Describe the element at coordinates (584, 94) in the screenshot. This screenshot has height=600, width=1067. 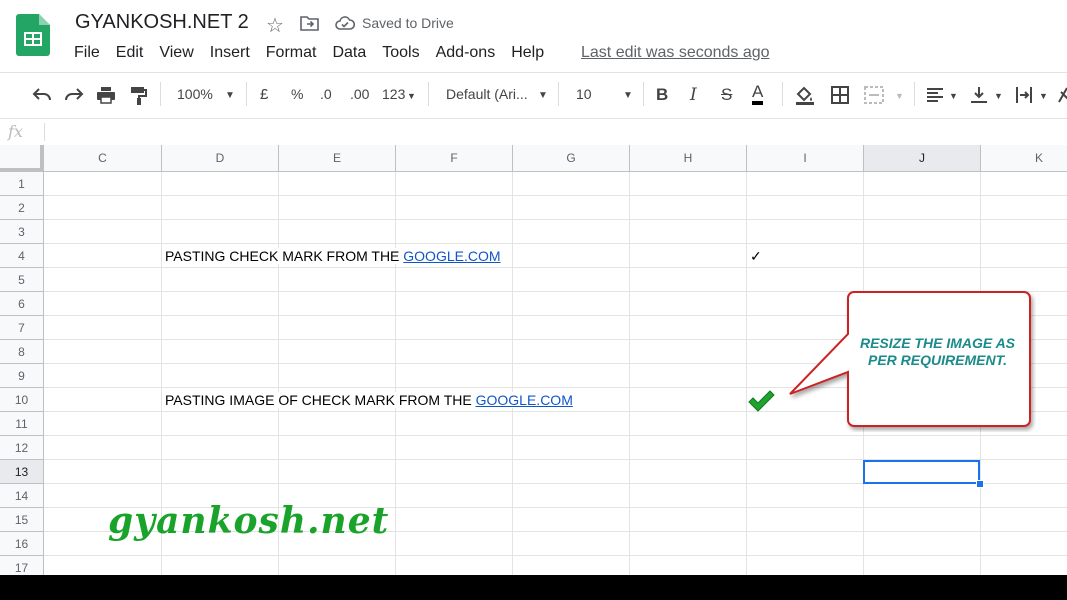
I see `font-size-select: 10` at that location.